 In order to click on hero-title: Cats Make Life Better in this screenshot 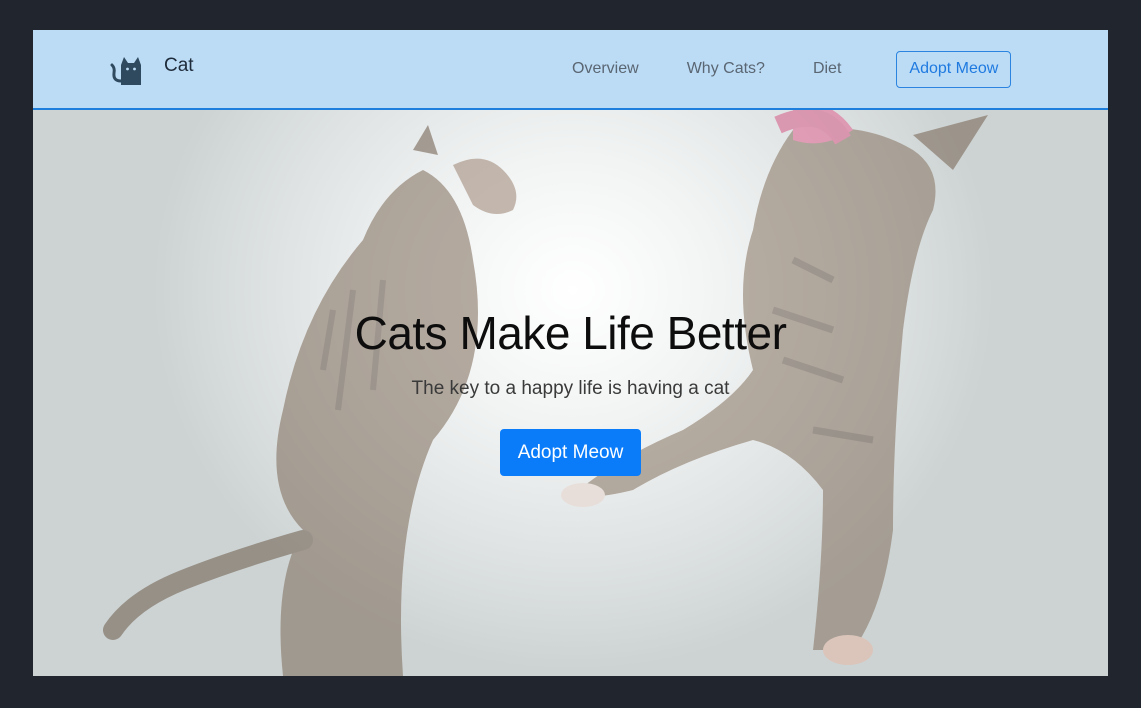, I will do `click(570, 333)`.